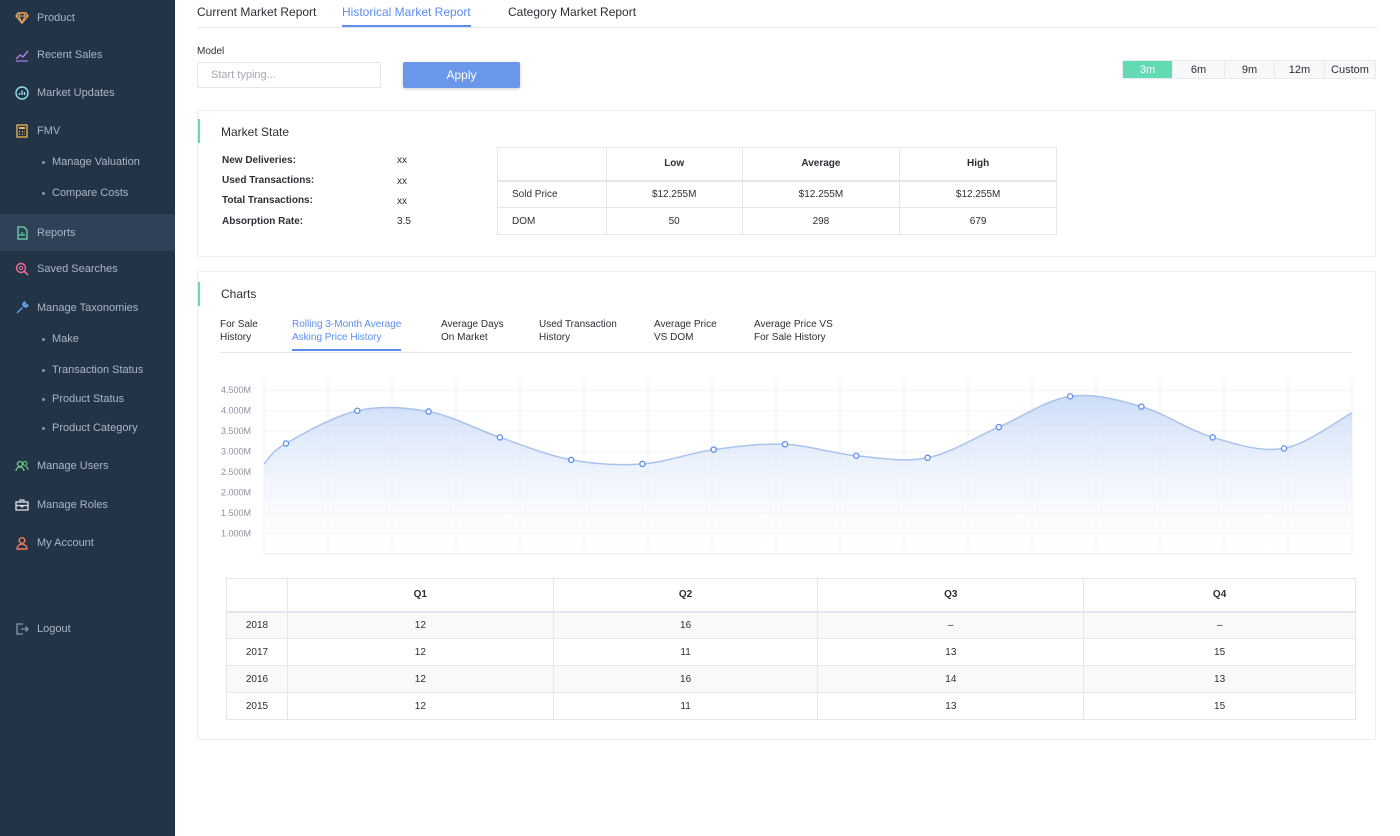 The height and width of the screenshot is (836, 1400). What do you see at coordinates (236, 452) in the screenshot?
I see `y-tick-label: 3.000M` at bounding box center [236, 452].